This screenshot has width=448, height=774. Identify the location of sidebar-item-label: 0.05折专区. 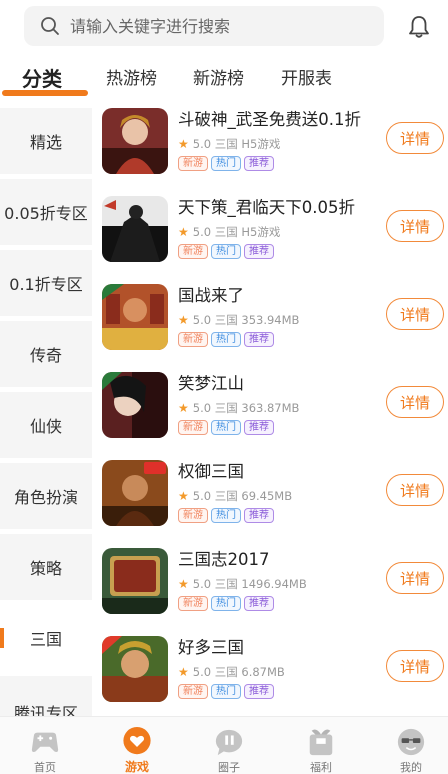
(46, 213).